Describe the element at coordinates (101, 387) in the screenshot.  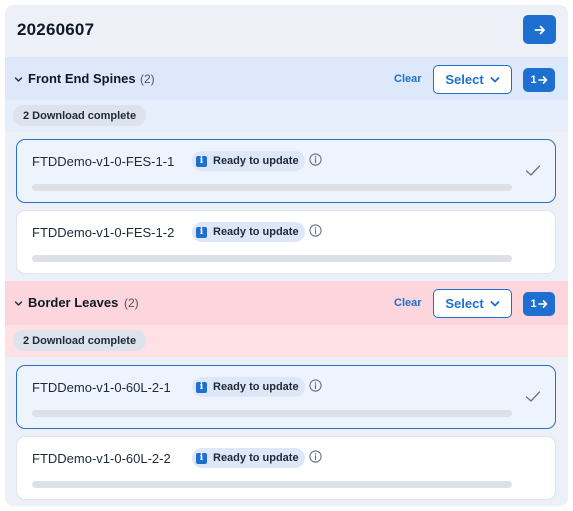
I see `device-name: FTDDemo-v1-0-60L-2-1` at that location.